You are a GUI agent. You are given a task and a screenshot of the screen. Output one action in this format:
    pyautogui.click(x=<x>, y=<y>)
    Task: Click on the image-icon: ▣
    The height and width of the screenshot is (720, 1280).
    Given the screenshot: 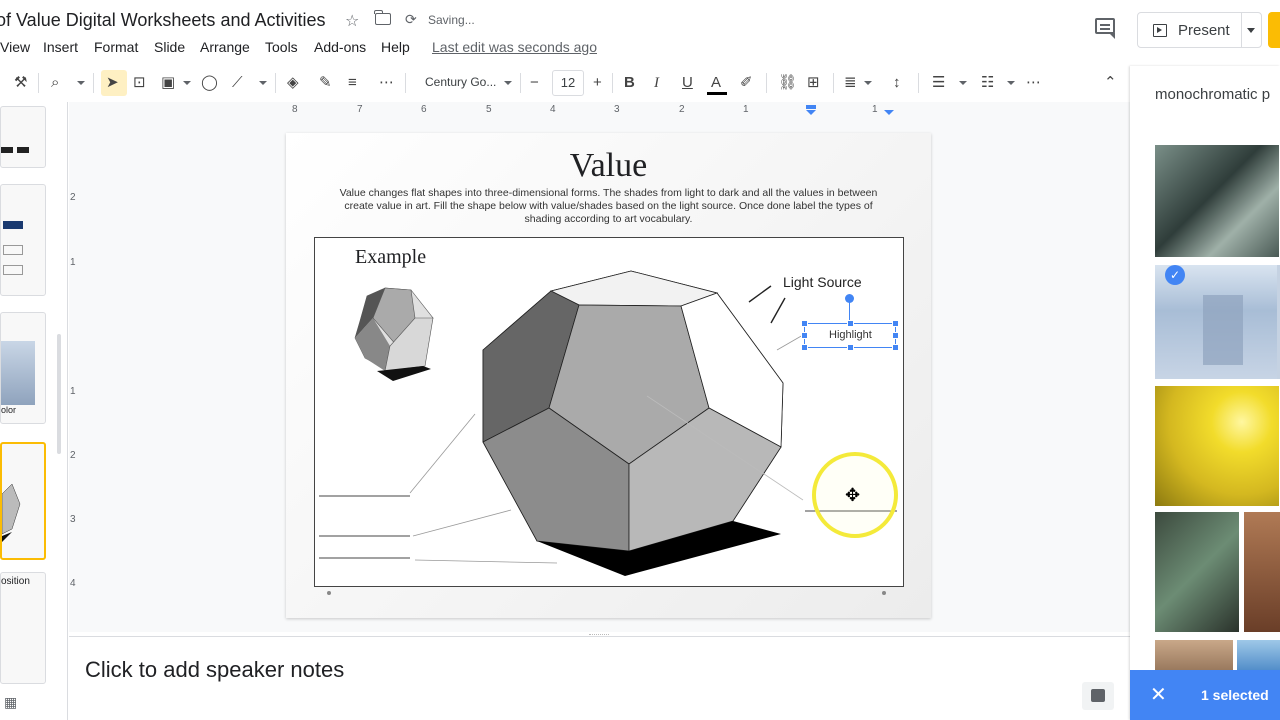 What is the action you would take?
    pyautogui.click(x=168, y=83)
    